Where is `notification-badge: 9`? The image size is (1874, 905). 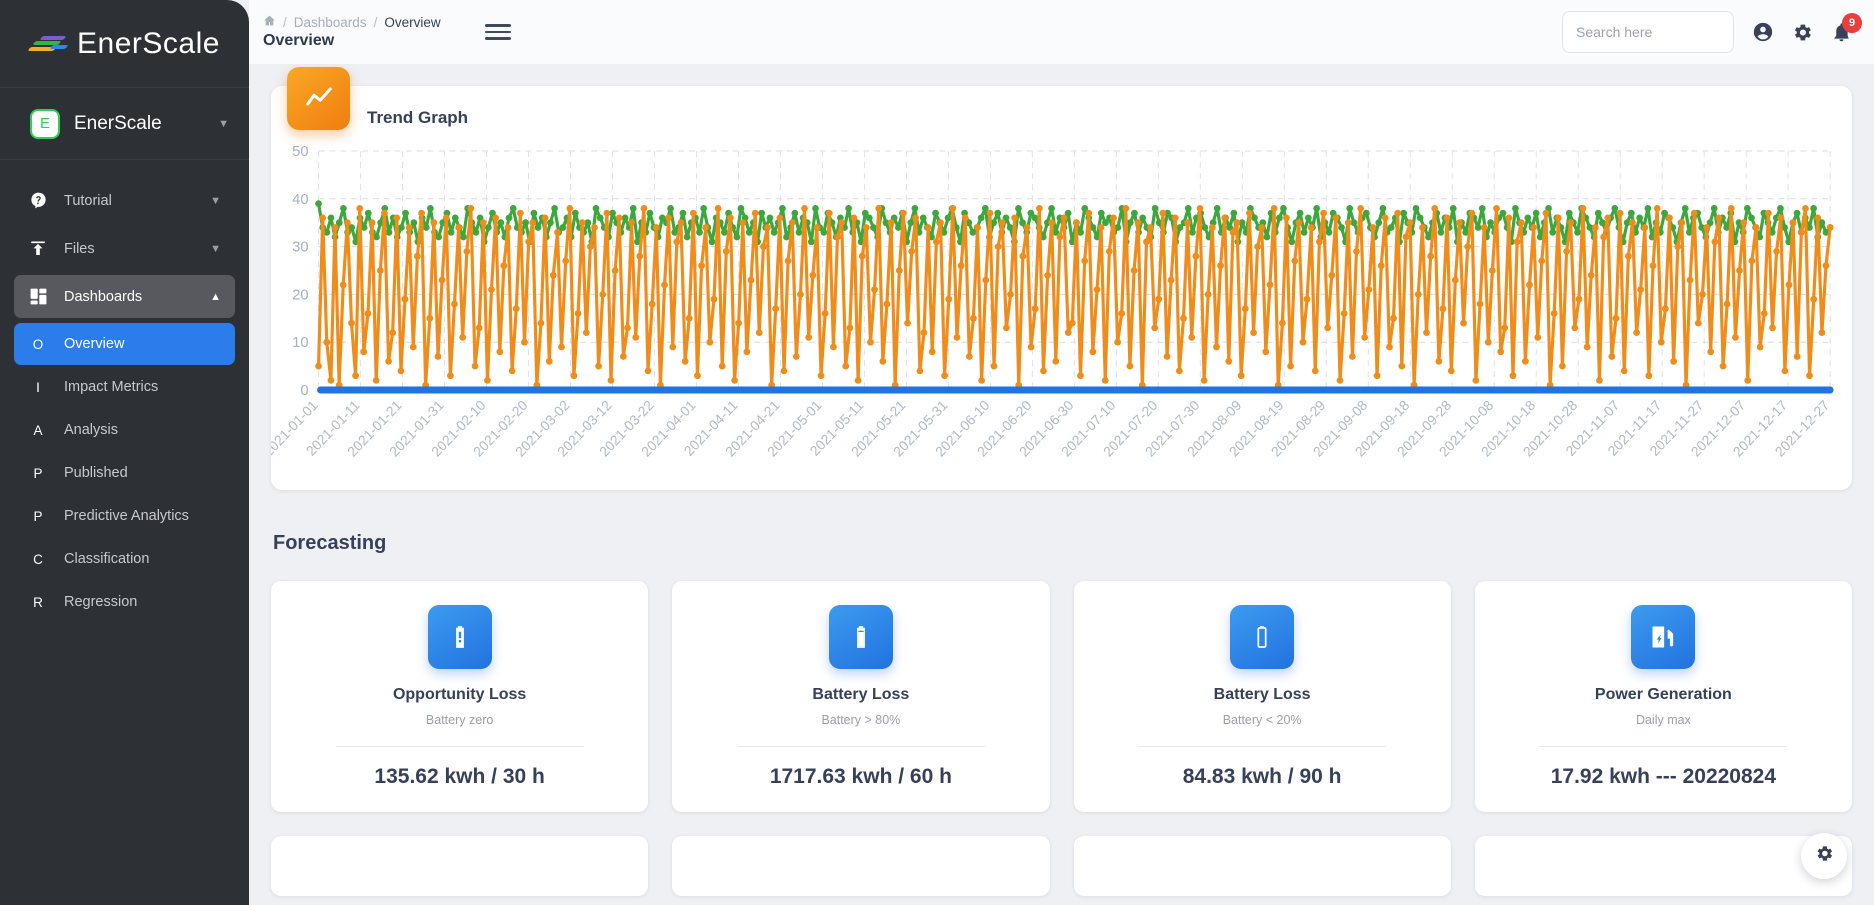
notification-badge: 9 is located at coordinates (1852, 22).